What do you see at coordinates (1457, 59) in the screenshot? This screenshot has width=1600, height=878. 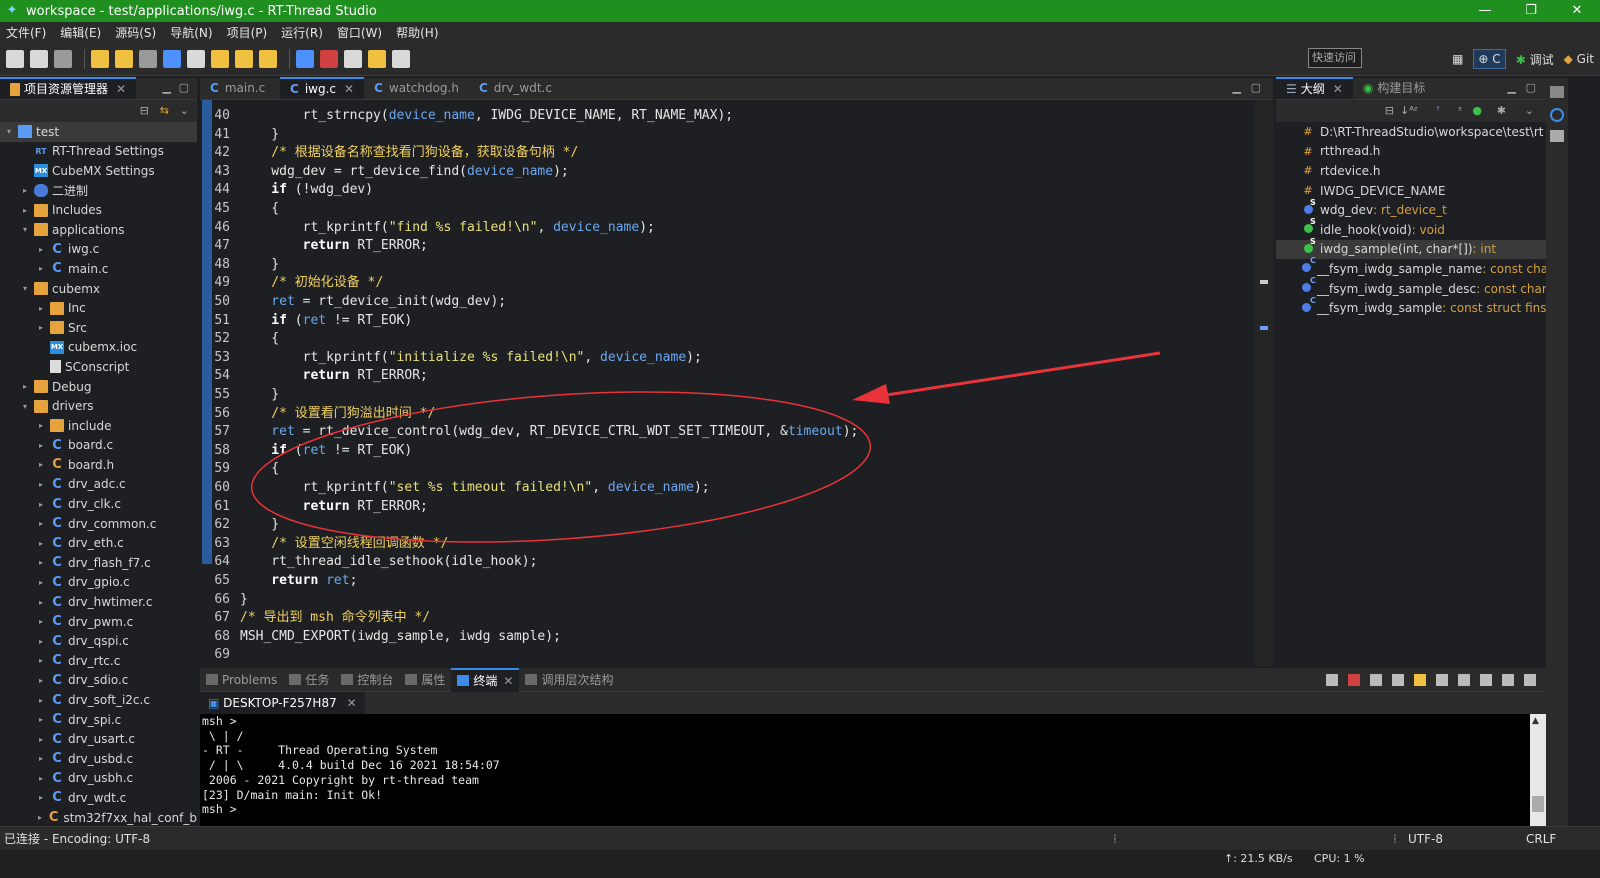 I see `open-perspective-icon: ▦` at bounding box center [1457, 59].